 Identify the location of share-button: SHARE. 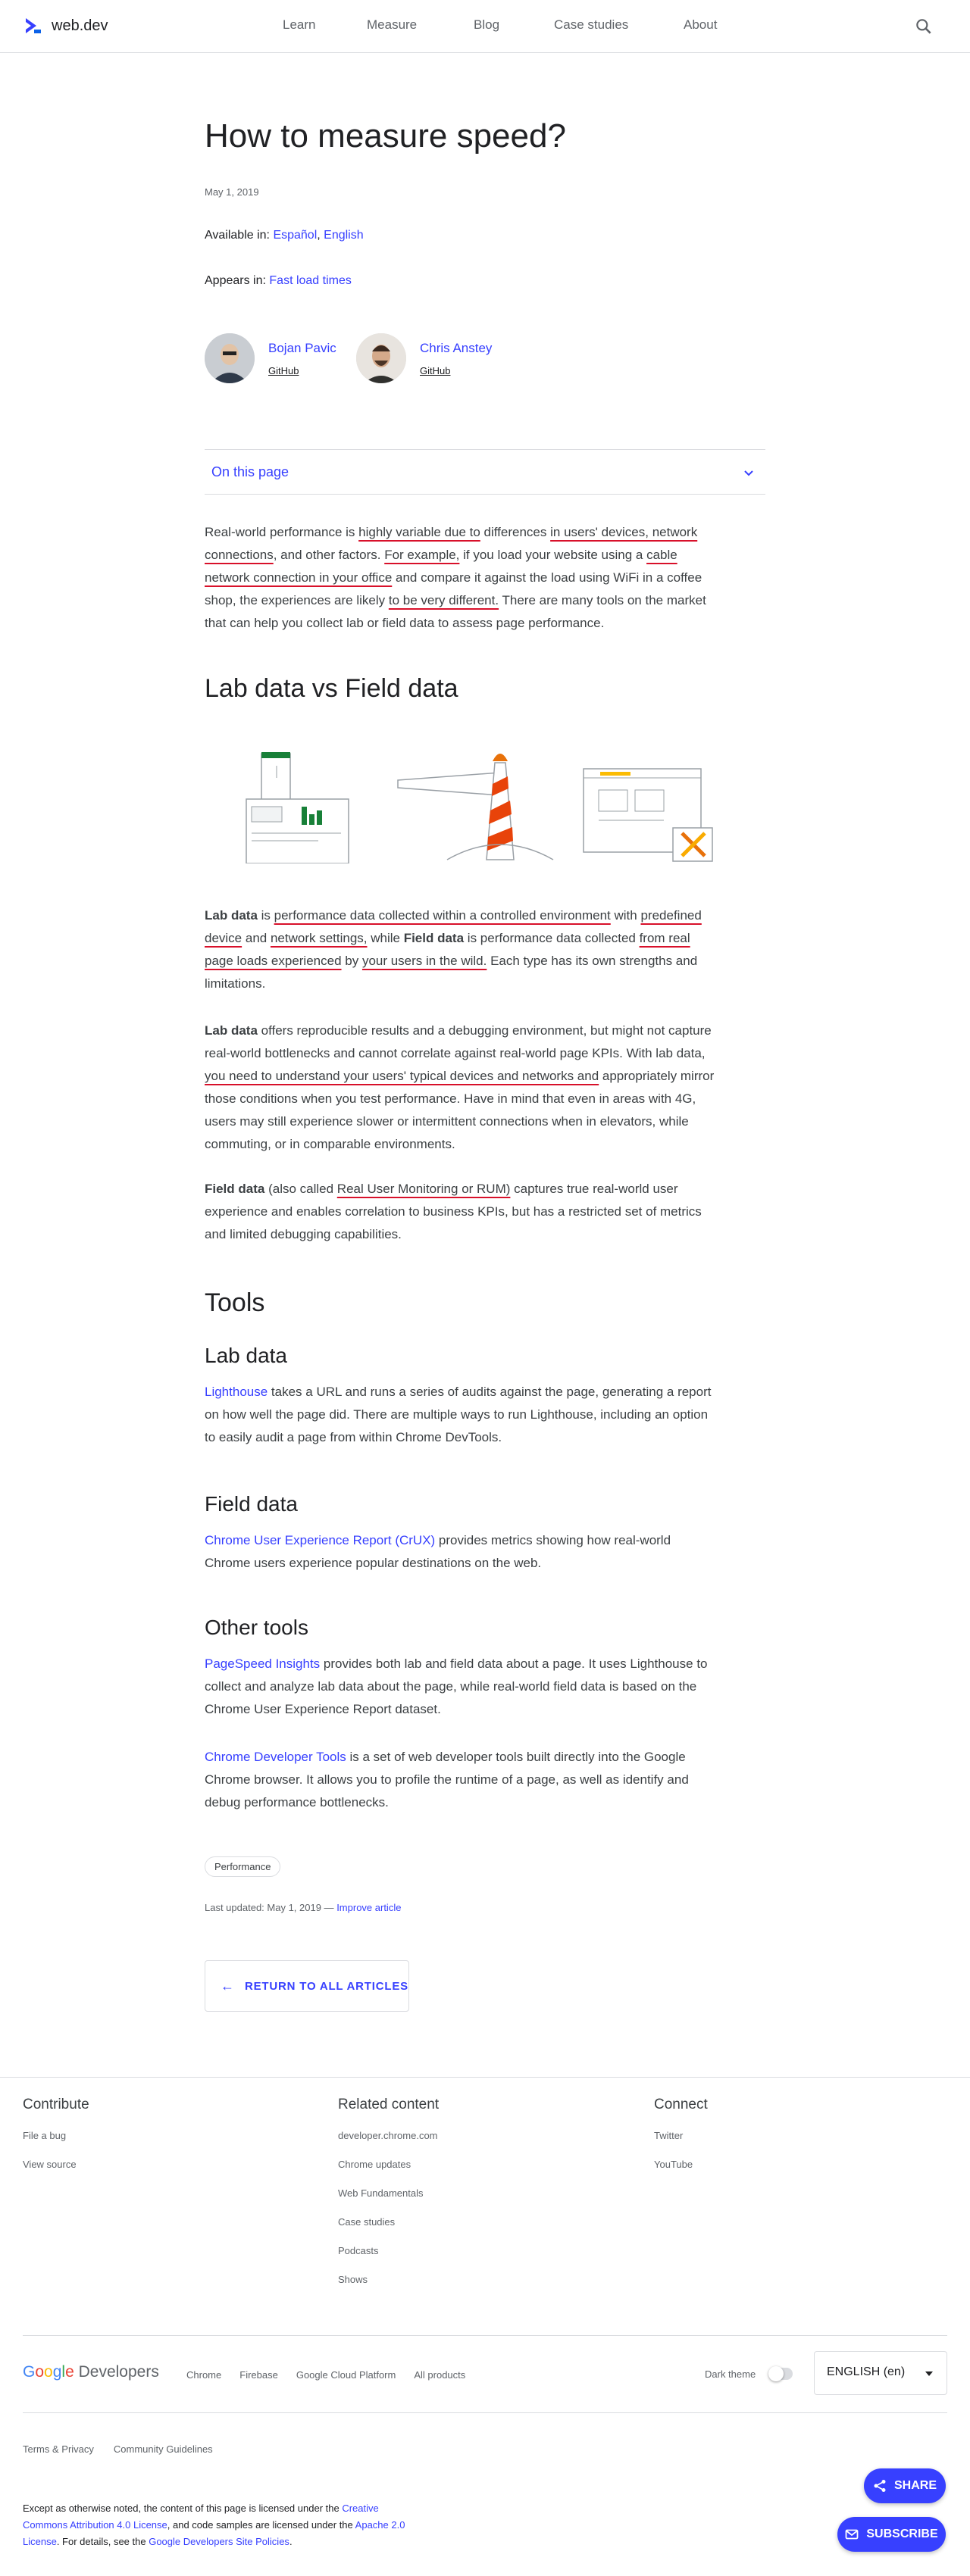
(905, 2486).